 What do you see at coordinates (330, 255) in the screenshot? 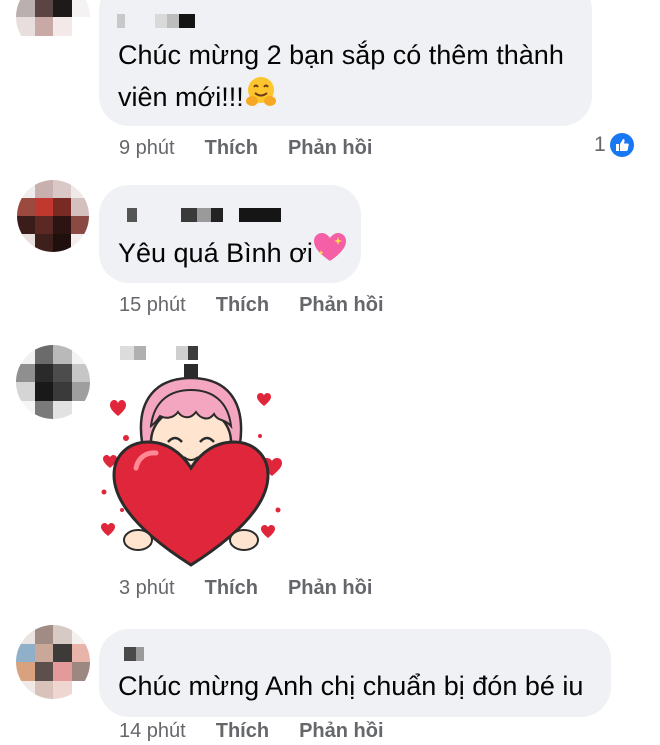
I see `sparkling-heart-icon` at bounding box center [330, 255].